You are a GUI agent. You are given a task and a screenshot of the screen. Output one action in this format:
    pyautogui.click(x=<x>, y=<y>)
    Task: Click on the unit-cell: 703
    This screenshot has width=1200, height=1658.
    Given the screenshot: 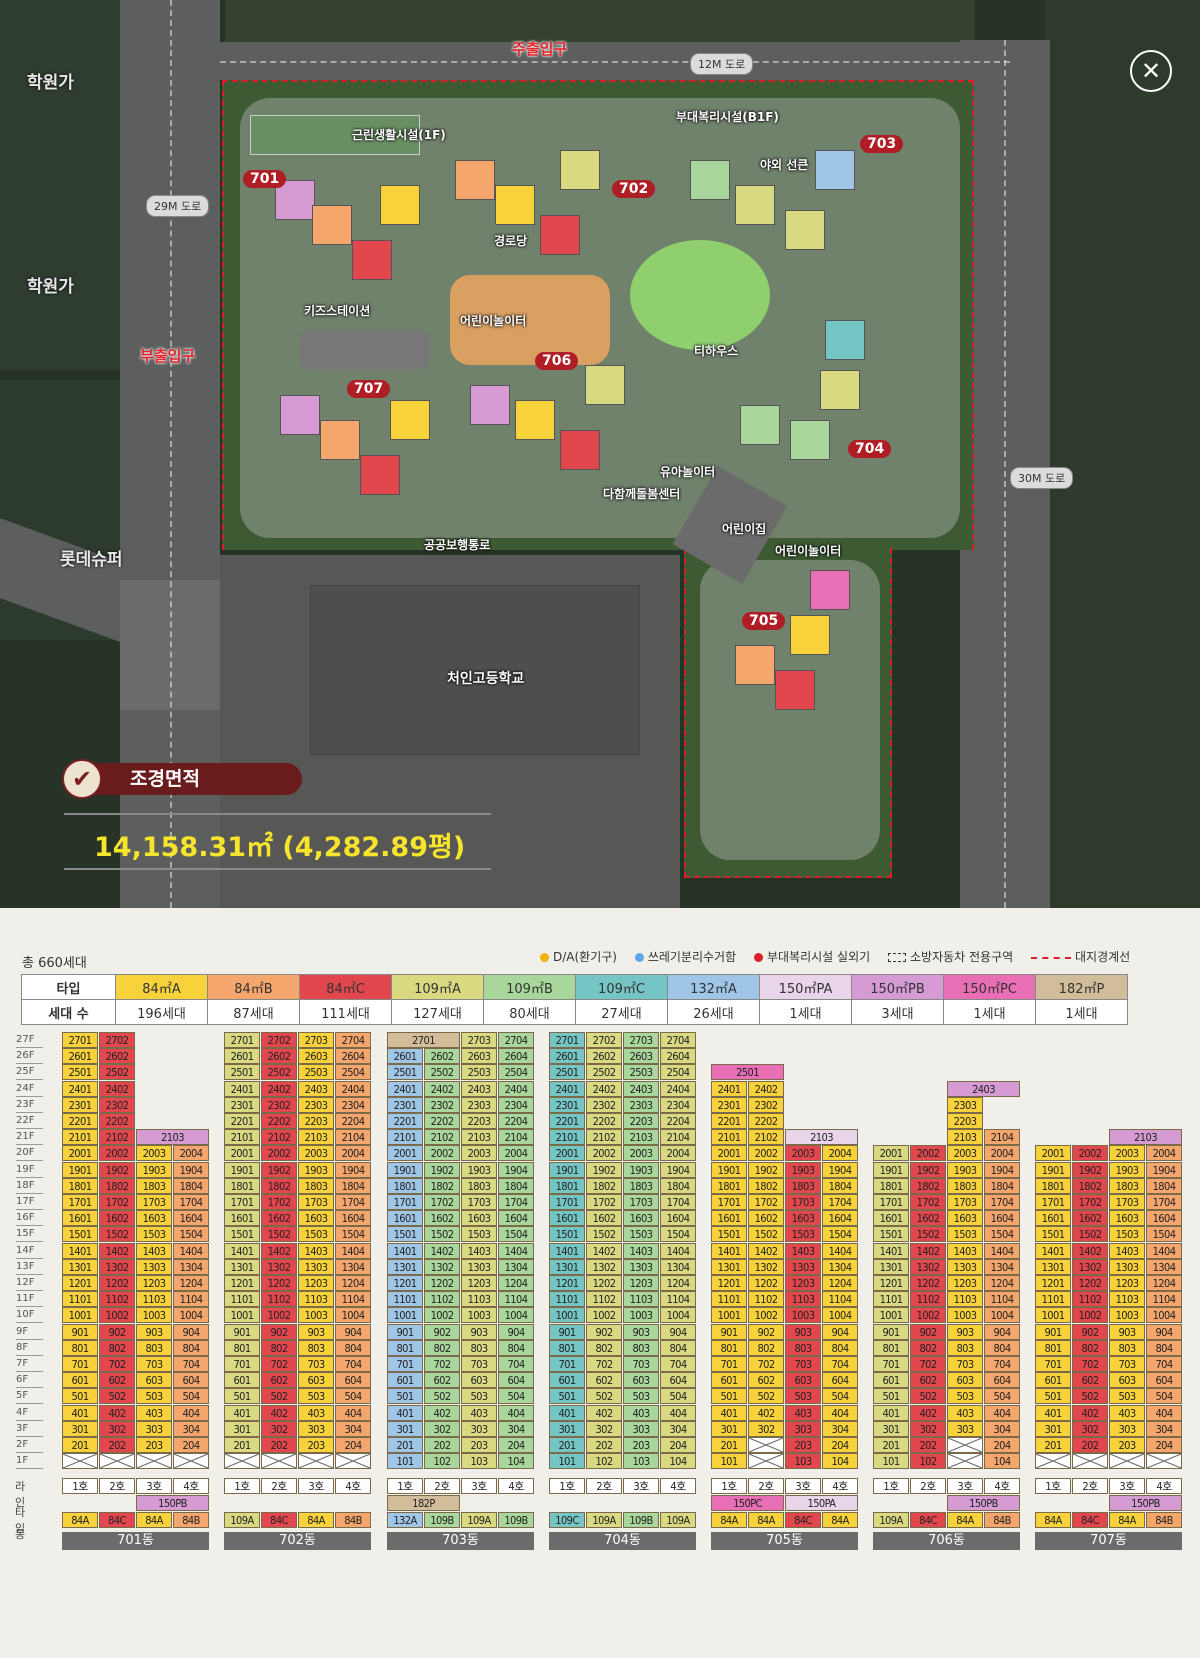 What is the action you would take?
    pyautogui.click(x=1127, y=1364)
    